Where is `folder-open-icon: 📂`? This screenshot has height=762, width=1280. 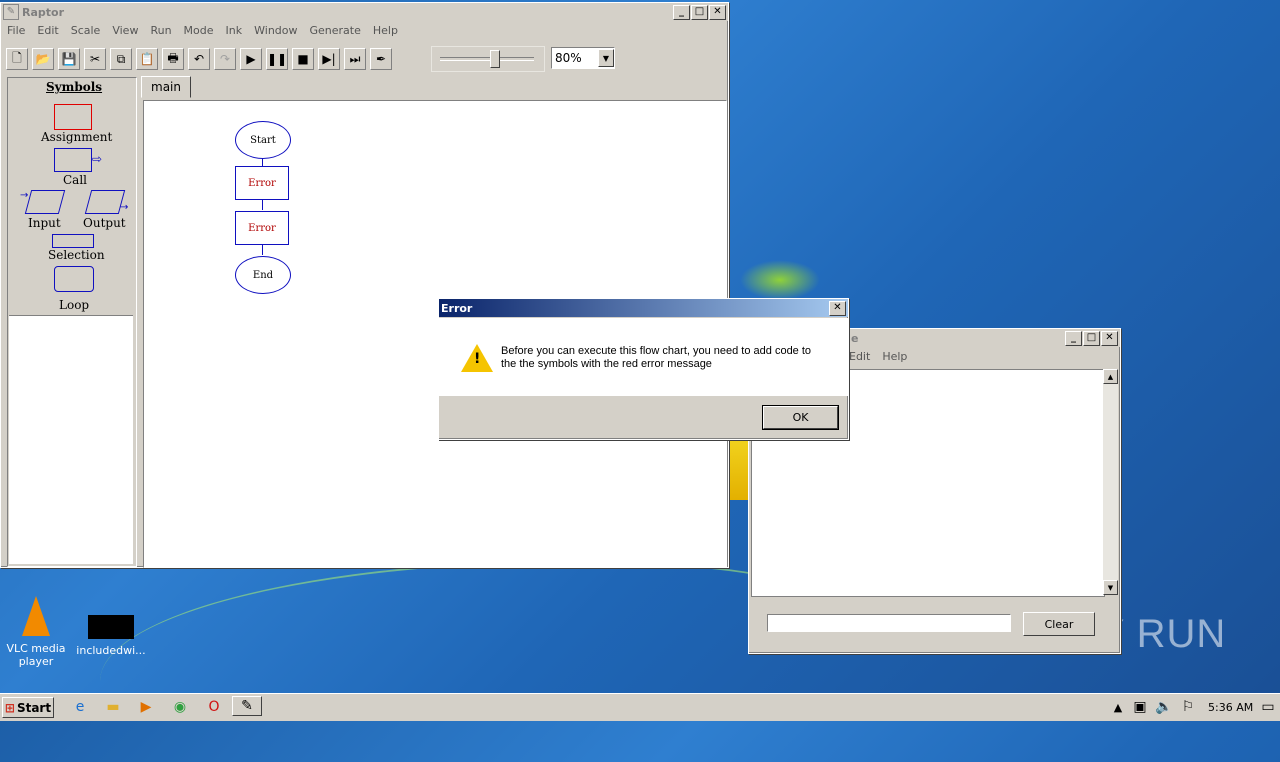
folder-open-icon: 📂 is located at coordinates (43, 59).